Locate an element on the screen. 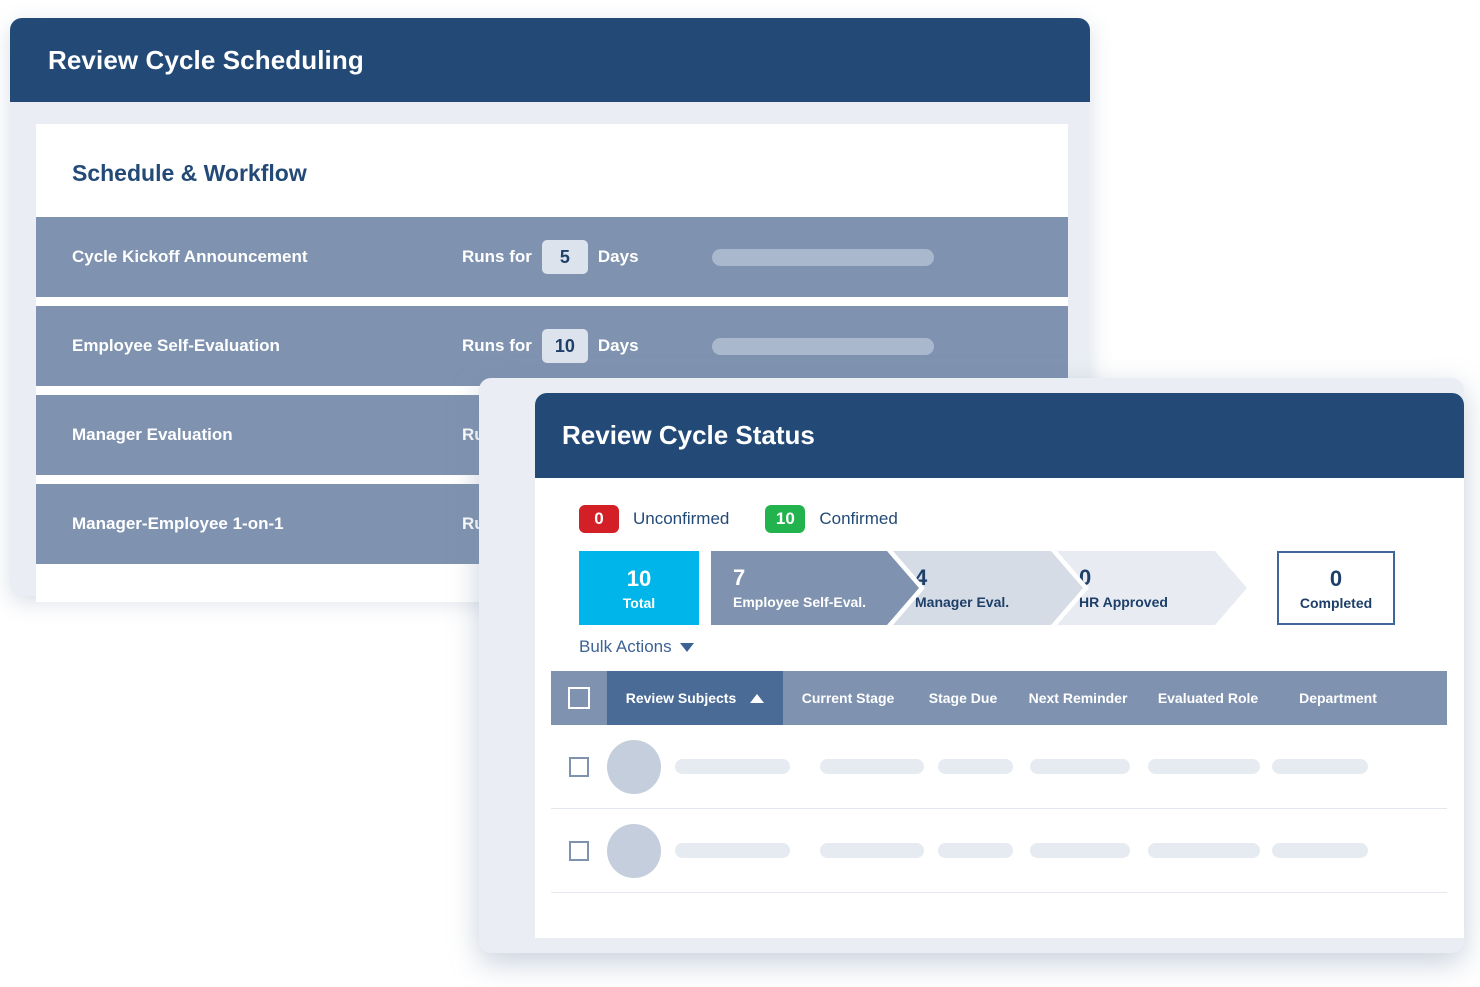  scheduling-panel-header: Review Cycle Scheduling is located at coordinates (550, 60).